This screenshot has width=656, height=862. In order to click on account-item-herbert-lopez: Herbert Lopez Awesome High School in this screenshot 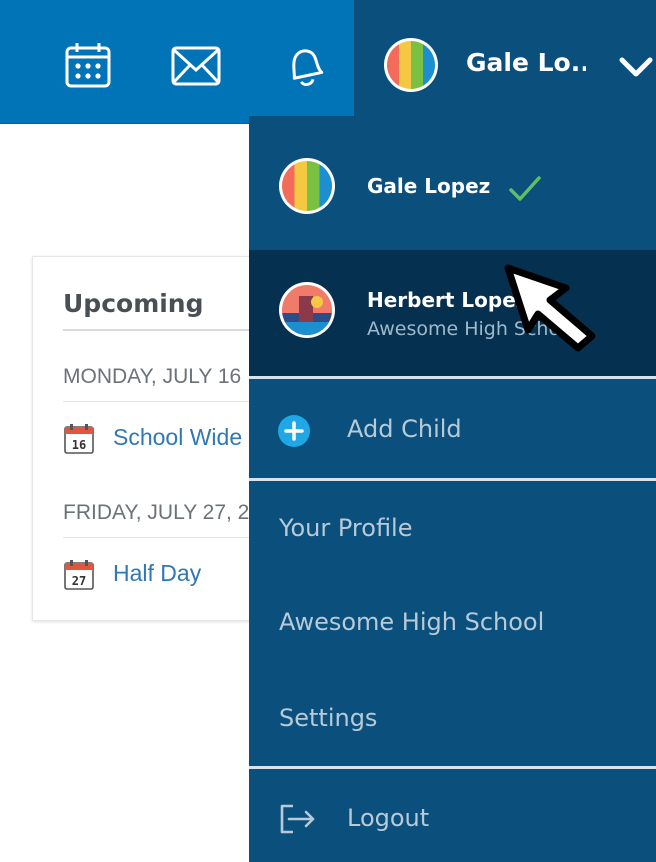, I will do `click(452, 313)`.